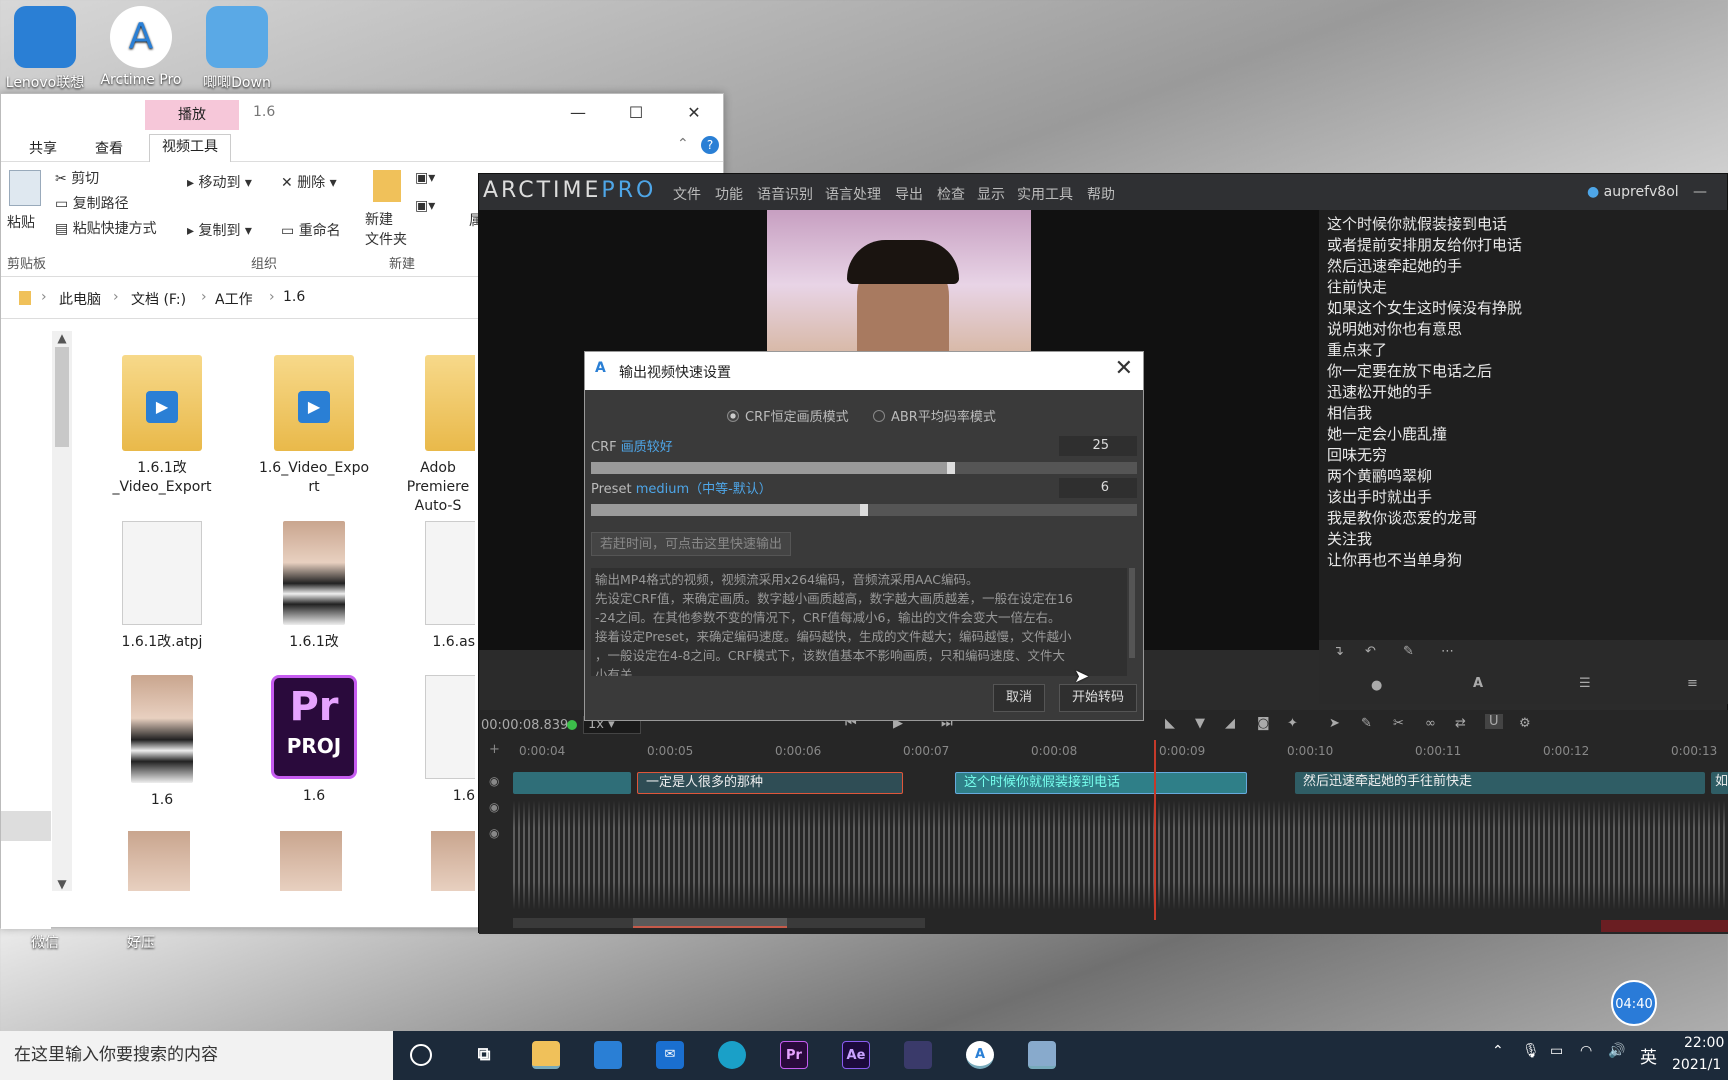 The image size is (1728, 1080). Describe the element at coordinates (219, 230) in the screenshot. I see `copy-to-button: ▸ 复制到 ▾` at that location.